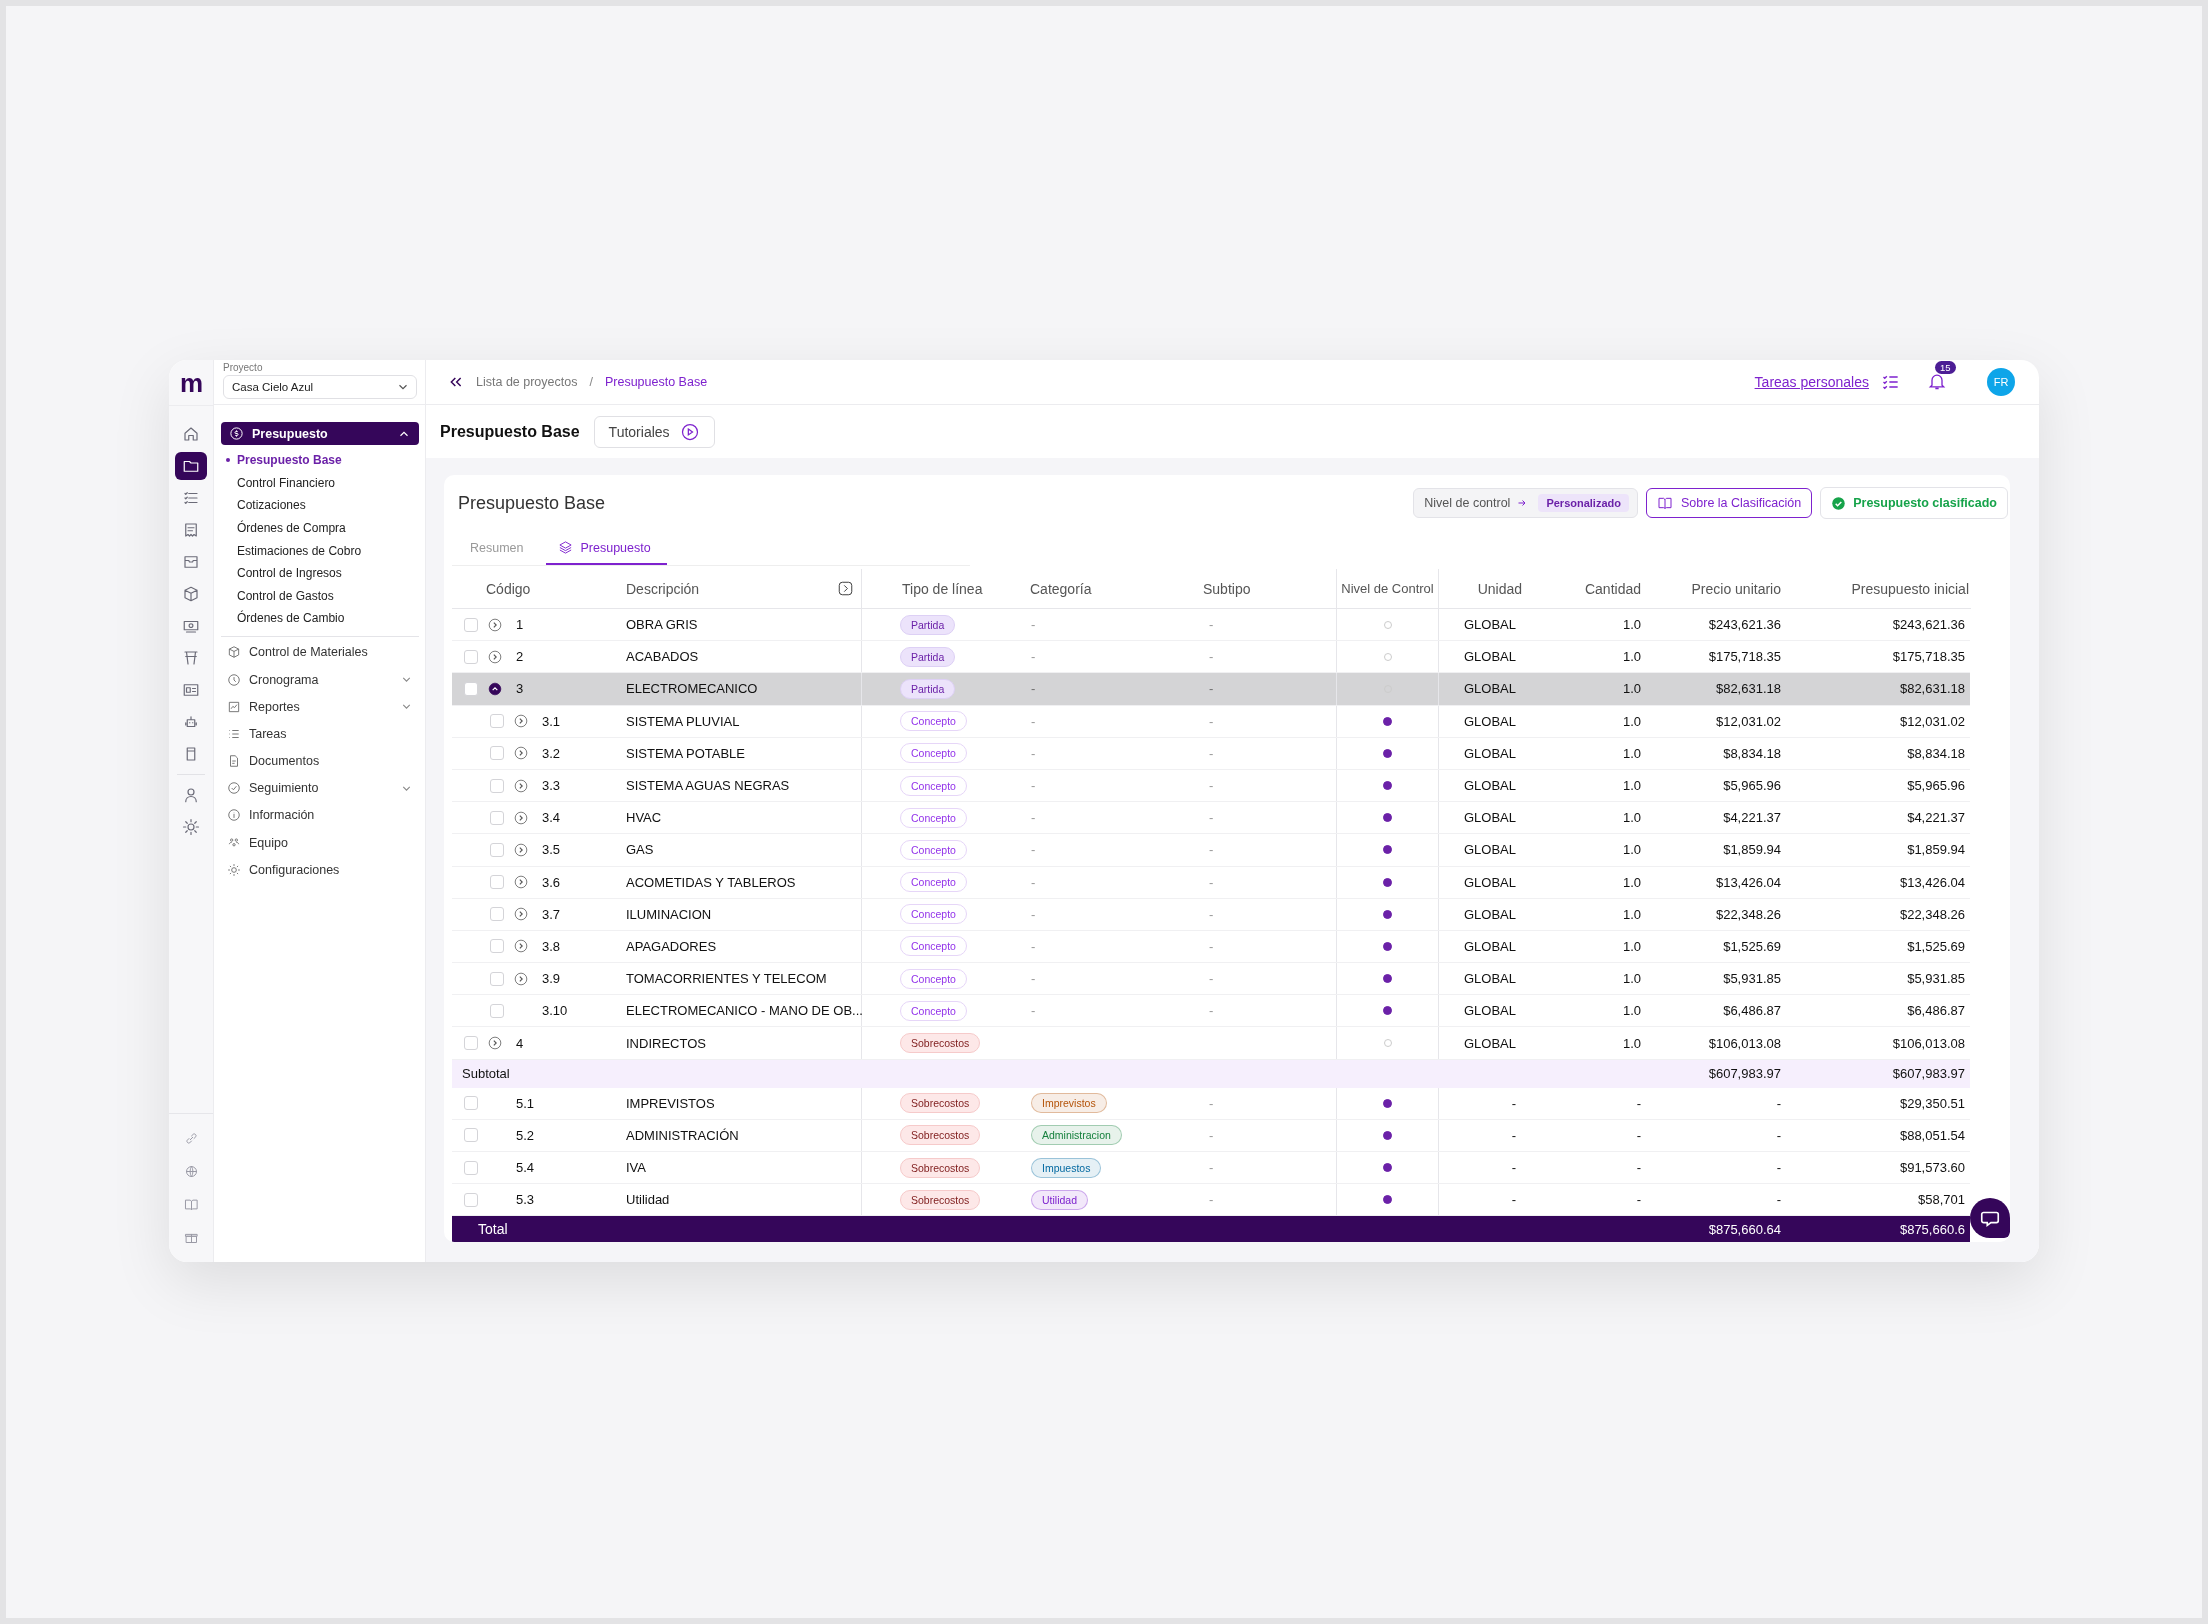  Describe the element at coordinates (527, 382) in the screenshot. I see `breadcrumb-link: Lista de proyectos` at that location.